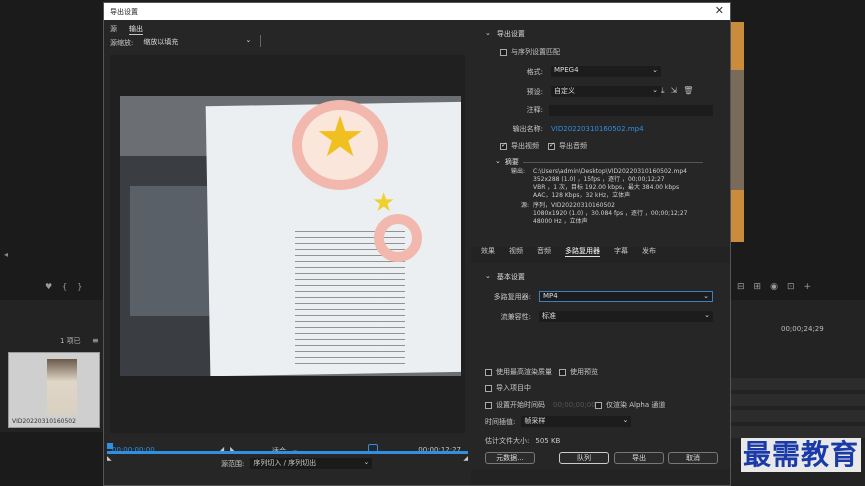 The image size is (865, 486). I want to click on extract-icon: ⊞, so click(758, 287).